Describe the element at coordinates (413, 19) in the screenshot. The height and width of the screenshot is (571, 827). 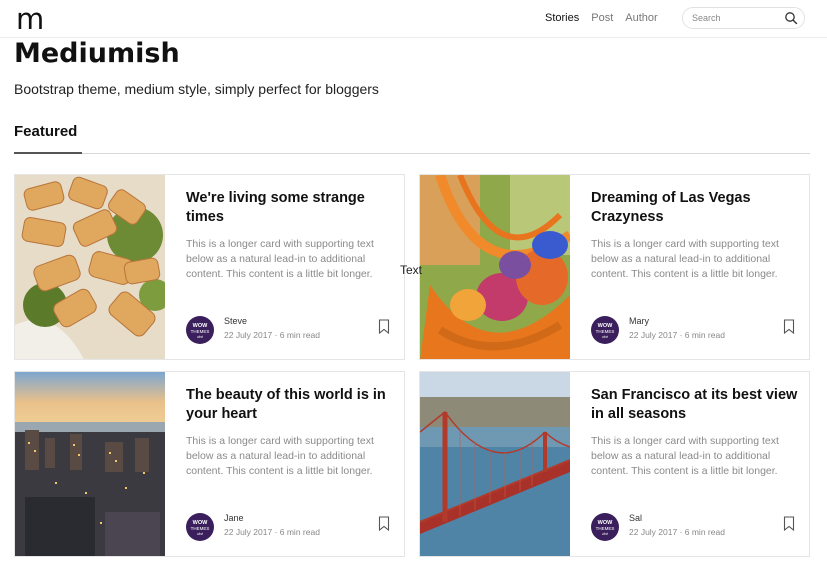
I see `navbar: m Stories Post Author` at that location.